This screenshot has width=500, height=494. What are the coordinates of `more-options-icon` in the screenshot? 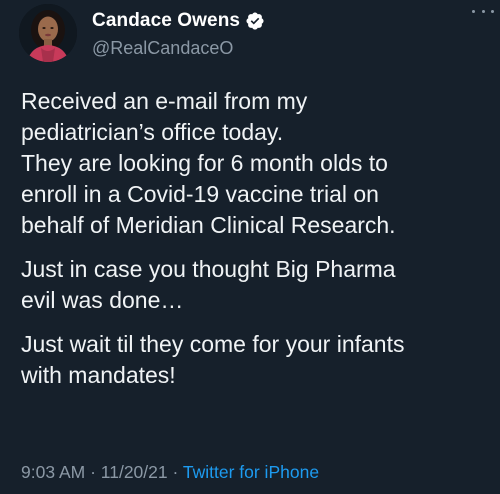 It's located at (483, 11).